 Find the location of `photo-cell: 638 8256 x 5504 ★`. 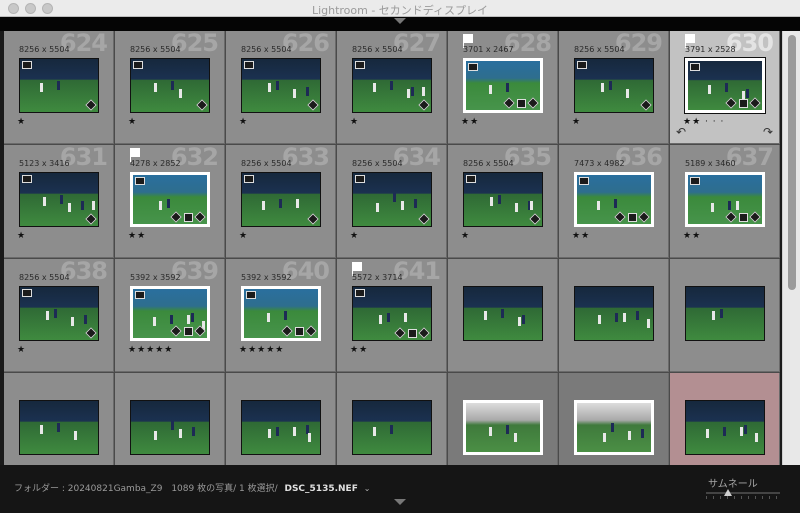

photo-cell: 638 8256 x 5504 ★ is located at coordinates (59, 315).